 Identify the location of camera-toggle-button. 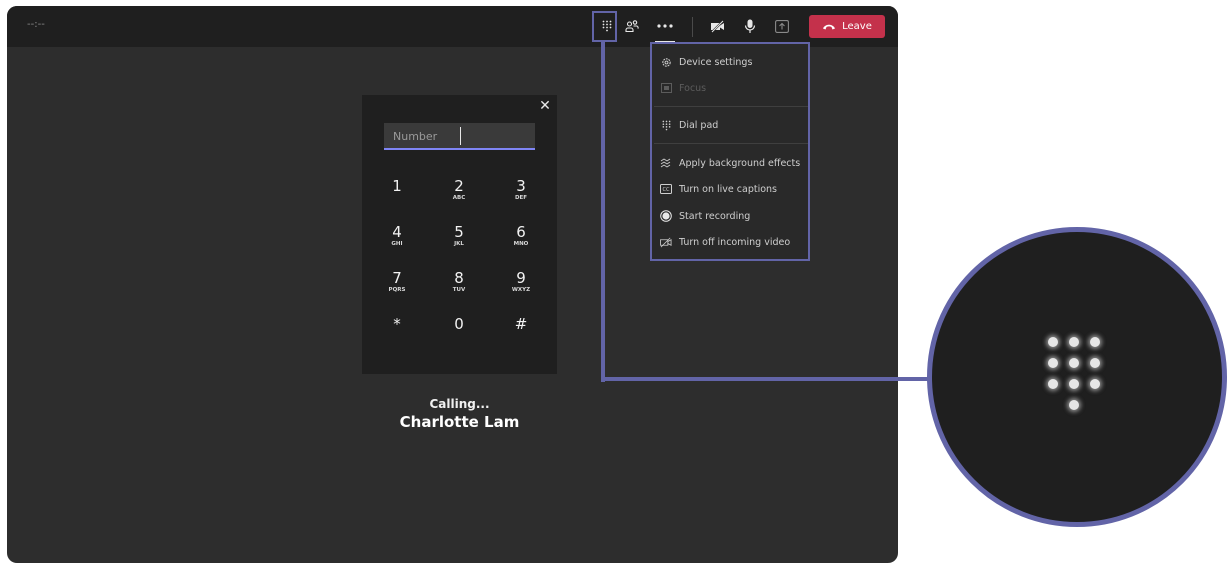
(718, 26).